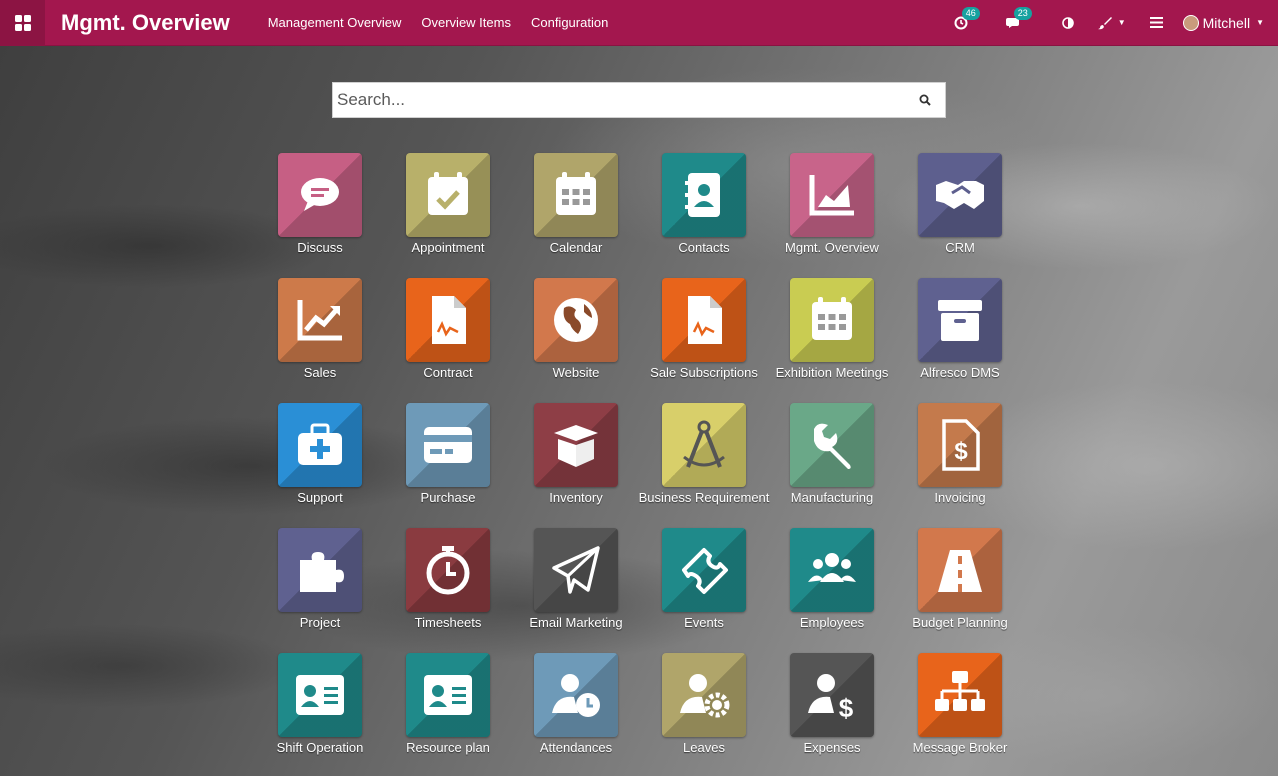  I want to click on app-label: CRM, so click(960, 247).